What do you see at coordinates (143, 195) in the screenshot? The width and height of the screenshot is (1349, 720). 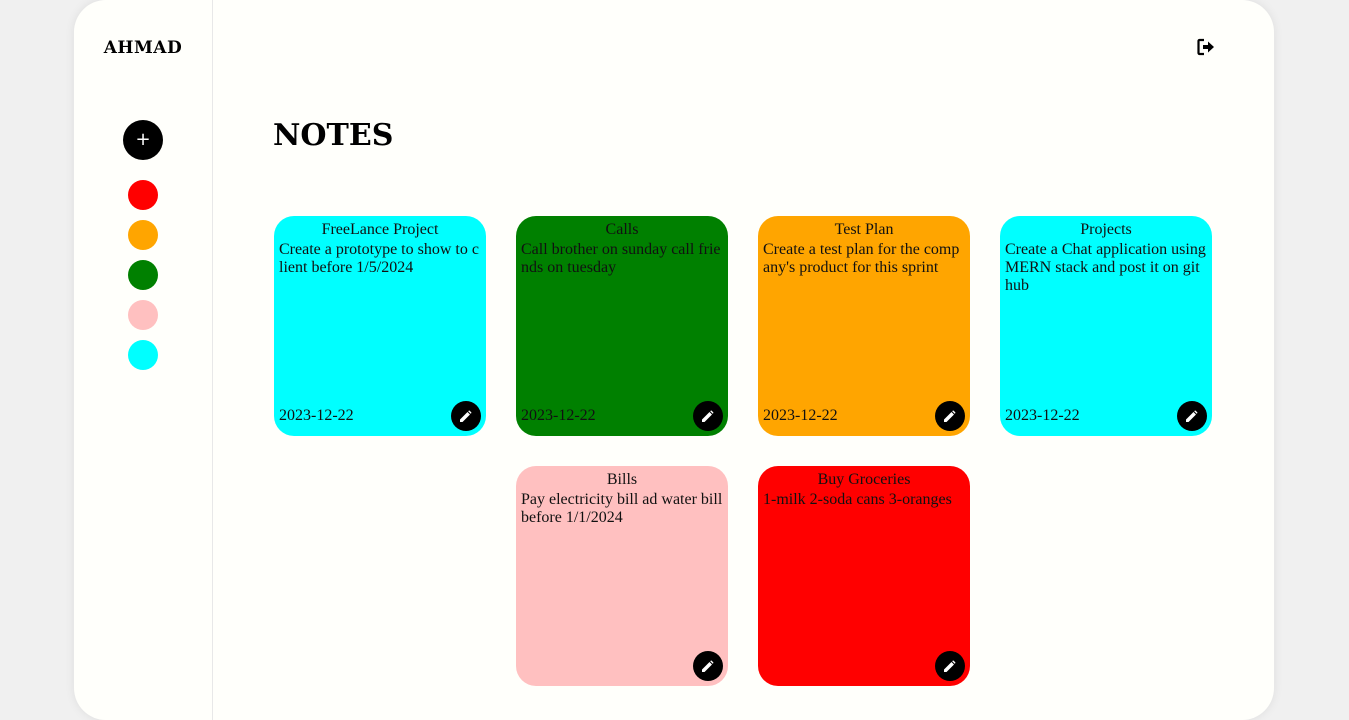 I see `swatch-red` at bounding box center [143, 195].